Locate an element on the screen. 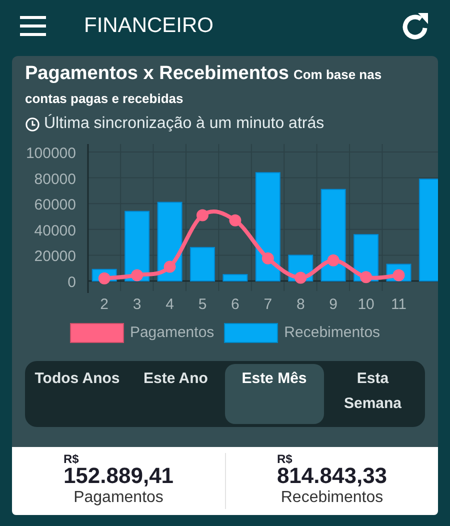 The image size is (450, 526). period-tab: Todos Anos is located at coordinates (77, 394).